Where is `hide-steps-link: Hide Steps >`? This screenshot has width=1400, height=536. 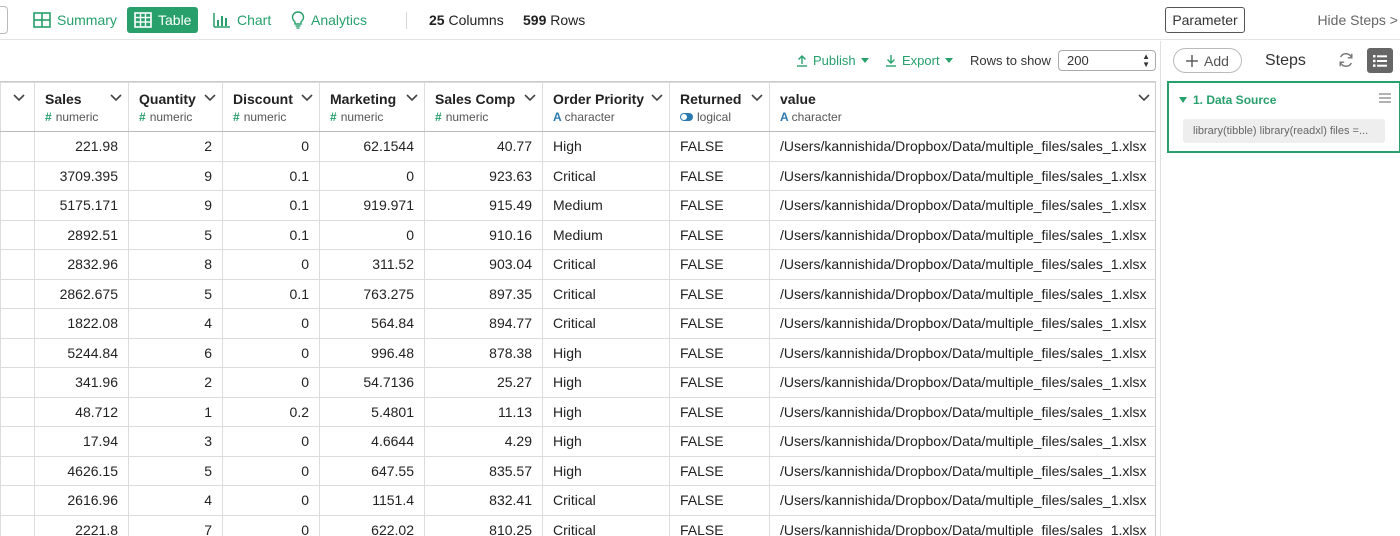 hide-steps-link: Hide Steps > is located at coordinates (1357, 20).